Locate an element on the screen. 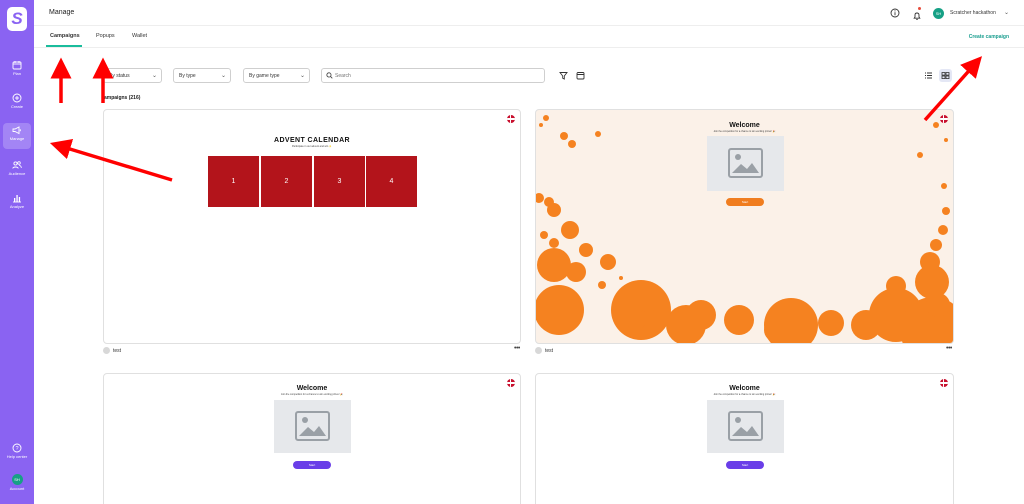  plus-circle-icon is located at coordinates (17, 98).